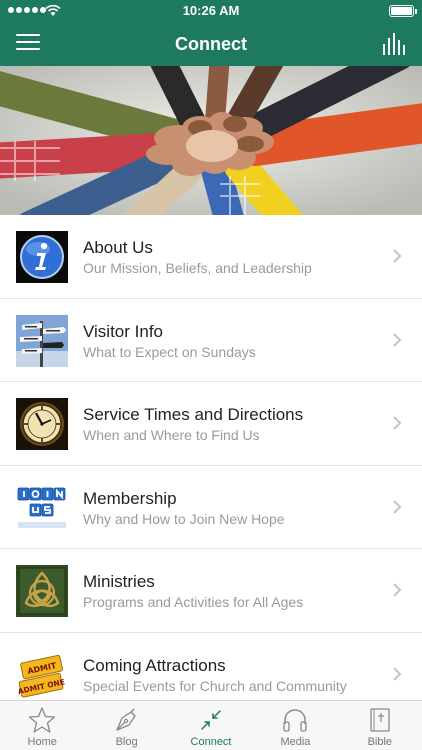 This screenshot has height=750, width=422. Describe the element at coordinates (130, 498) in the screenshot. I see `list-item-title: Membership` at that location.